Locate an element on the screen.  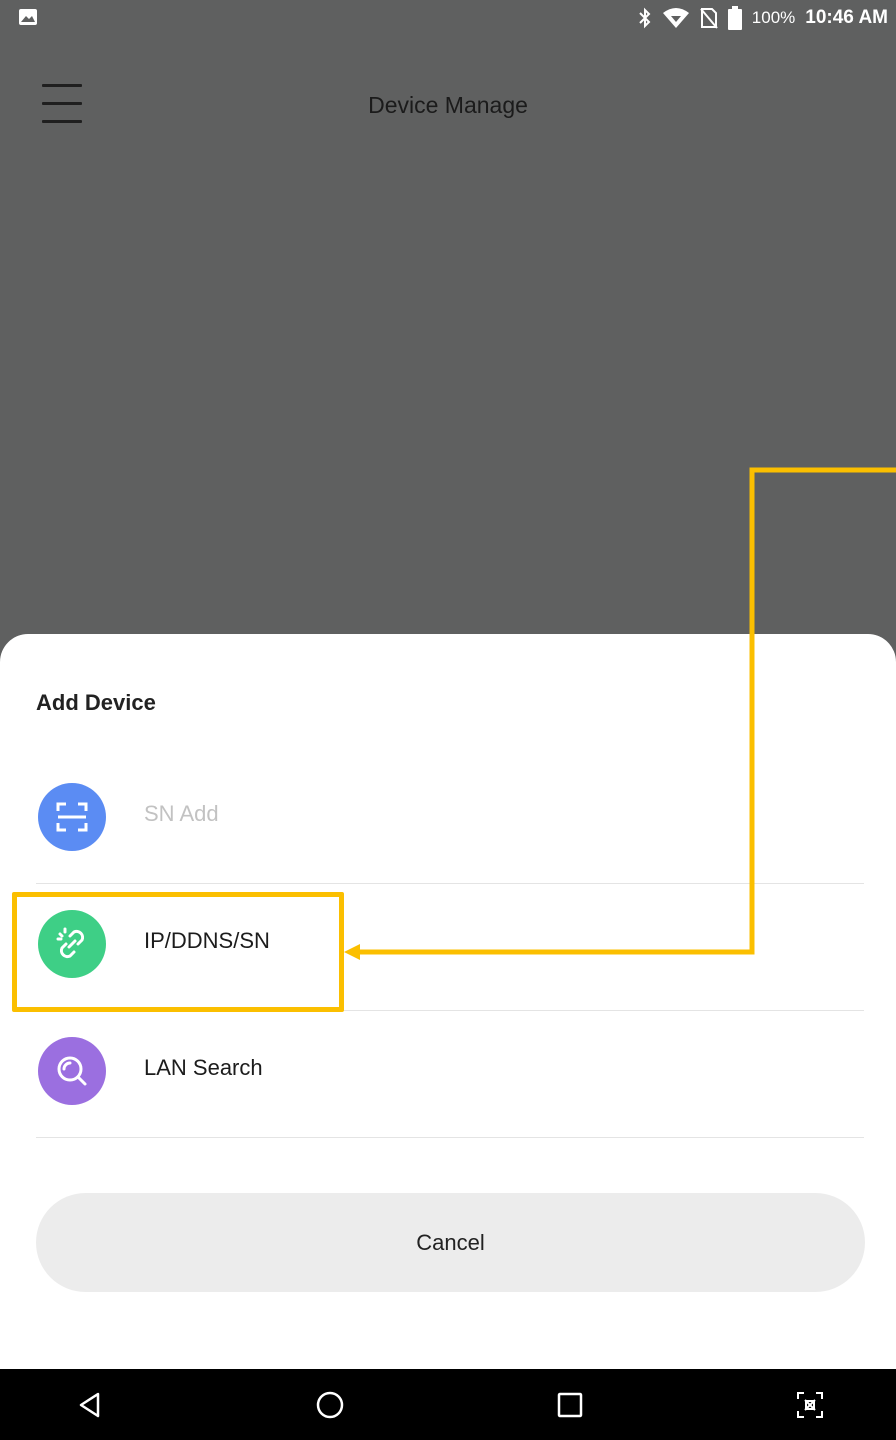
no-sim-icon is located at coordinates (709, 18).